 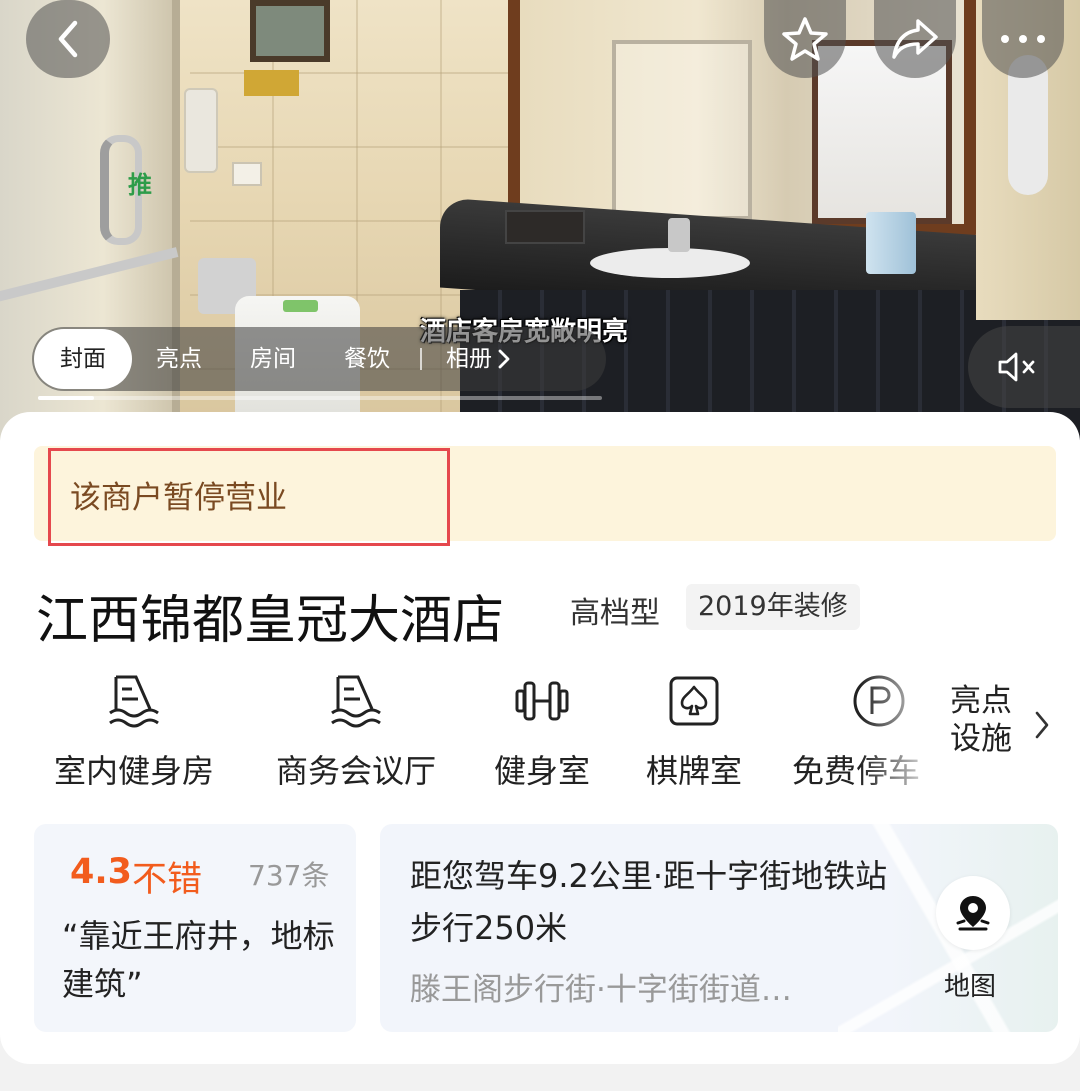 What do you see at coordinates (469, 359) in the screenshot?
I see `tab-album-label: 相册` at bounding box center [469, 359].